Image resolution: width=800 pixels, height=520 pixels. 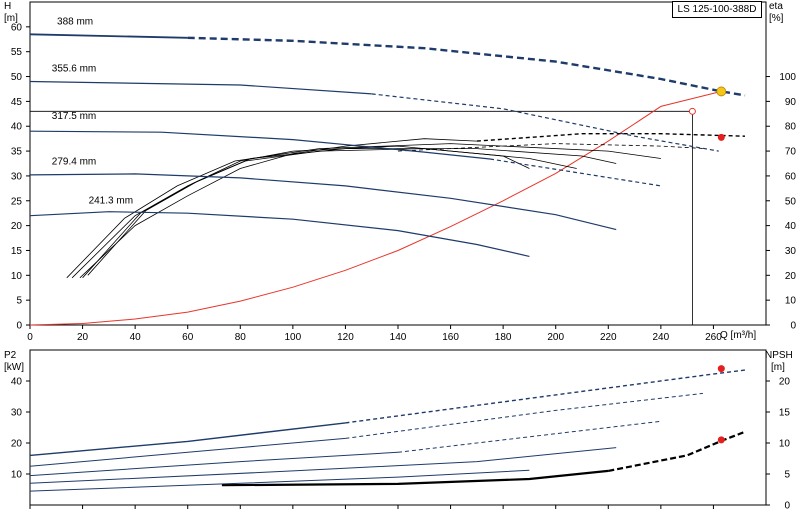 What do you see at coordinates (188, 337) in the screenshot?
I see `x-tick-label: 60` at bounding box center [188, 337].